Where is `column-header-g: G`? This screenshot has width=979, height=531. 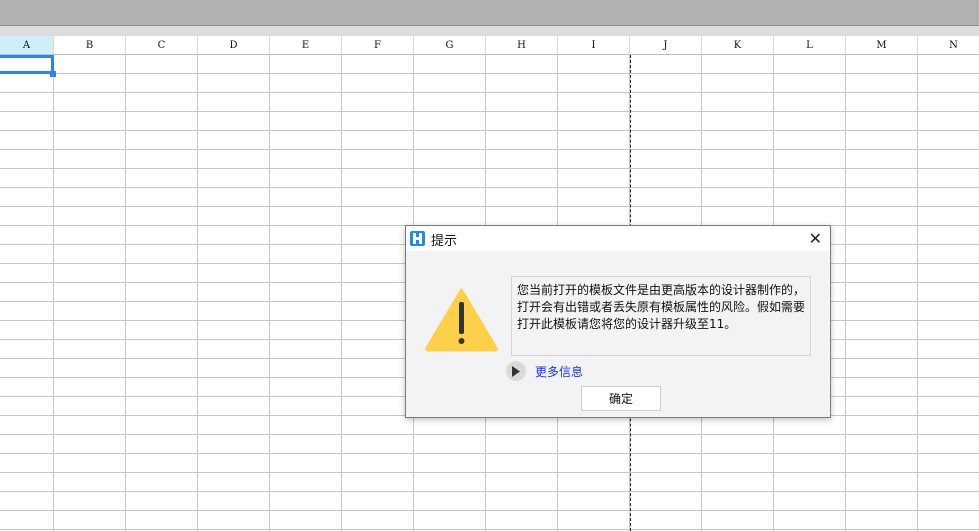
column-header-g: G is located at coordinates (450, 45).